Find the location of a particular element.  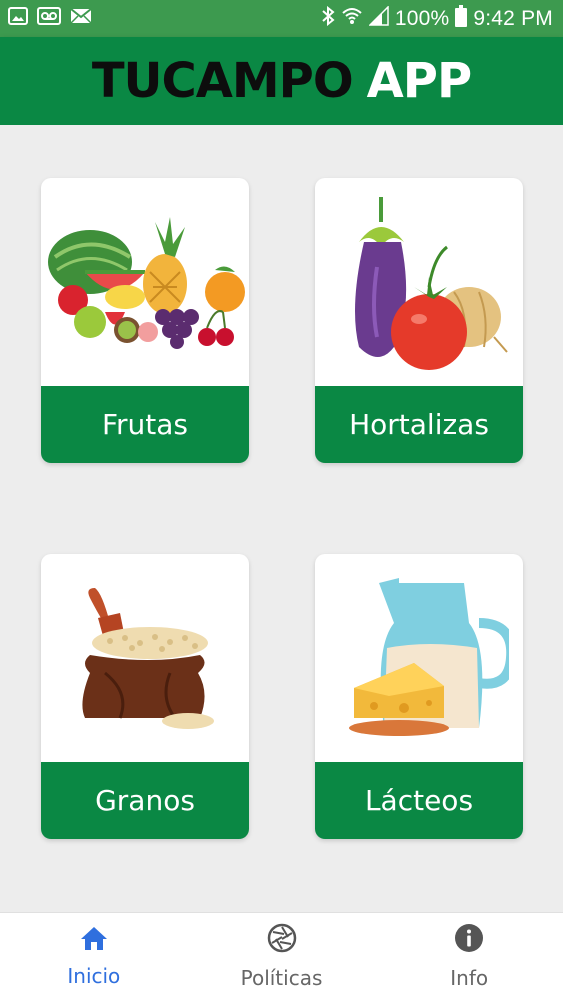

app-title: TUCAMPO APP is located at coordinates (282, 81).